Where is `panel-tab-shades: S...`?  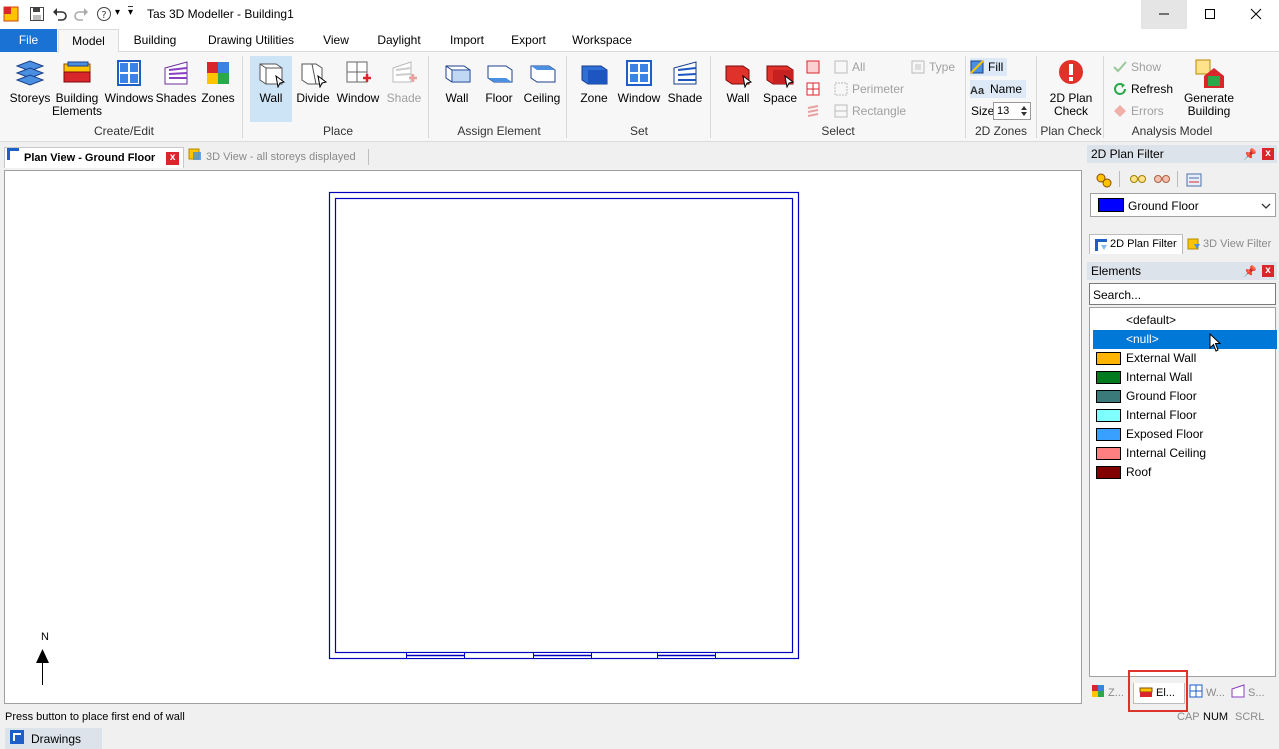 panel-tab-shades: S... is located at coordinates (1248, 692).